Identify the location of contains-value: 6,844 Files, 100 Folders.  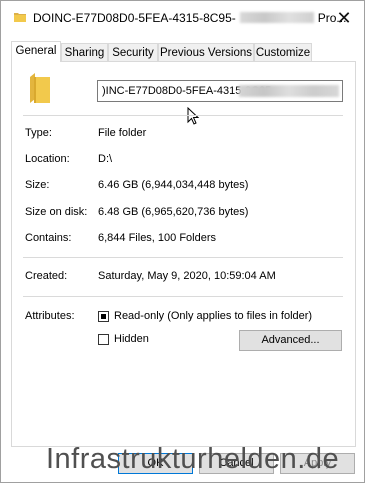
(157, 238).